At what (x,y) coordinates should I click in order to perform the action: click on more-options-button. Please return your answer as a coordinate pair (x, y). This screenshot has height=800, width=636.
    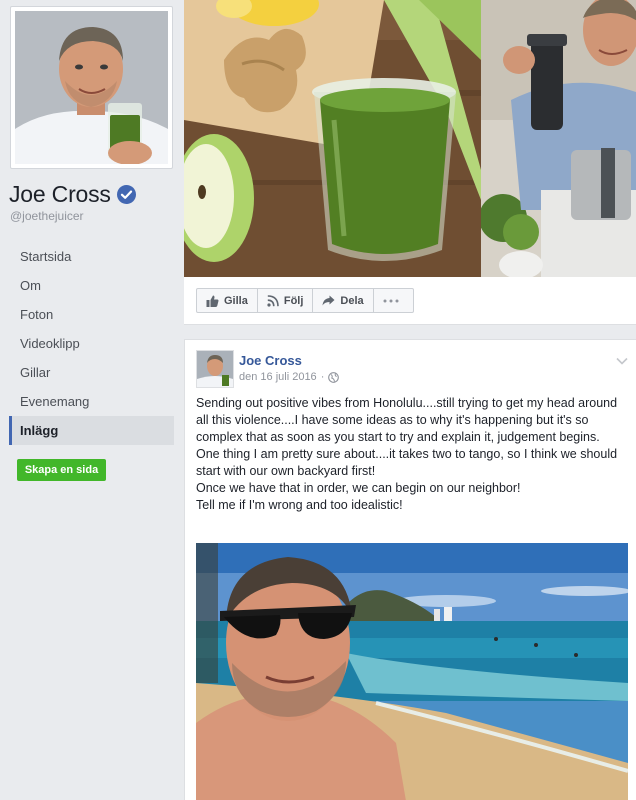
    Looking at the image, I should click on (393, 300).